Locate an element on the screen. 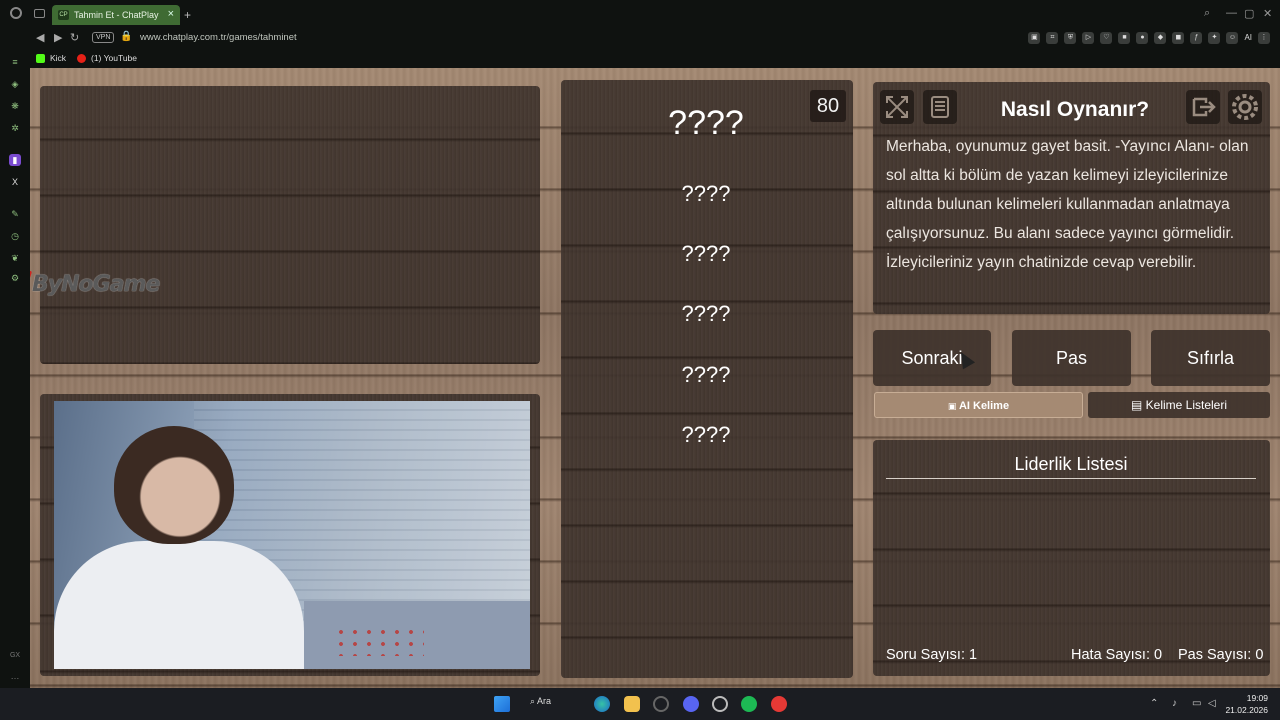 This screenshot has width=1280, height=720. taskbar-search: ⌕ Ara is located at coordinates (540, 701).